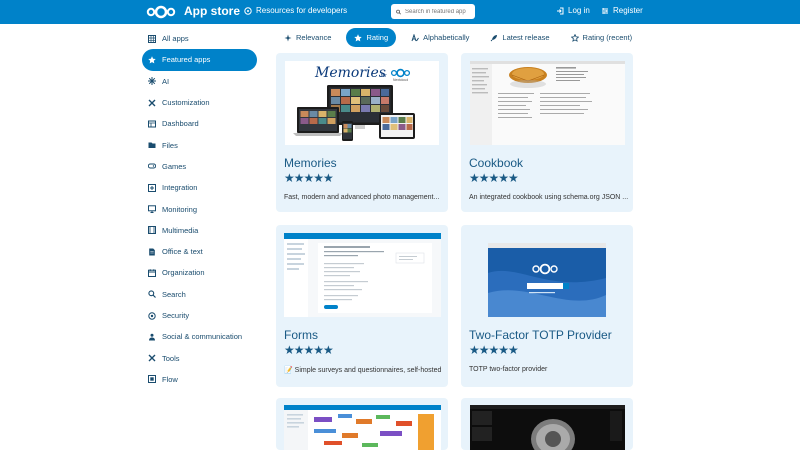 This screenshot has width=800, height=450. I want to click on tab-latest-release: Latest release, so click(519, 37).